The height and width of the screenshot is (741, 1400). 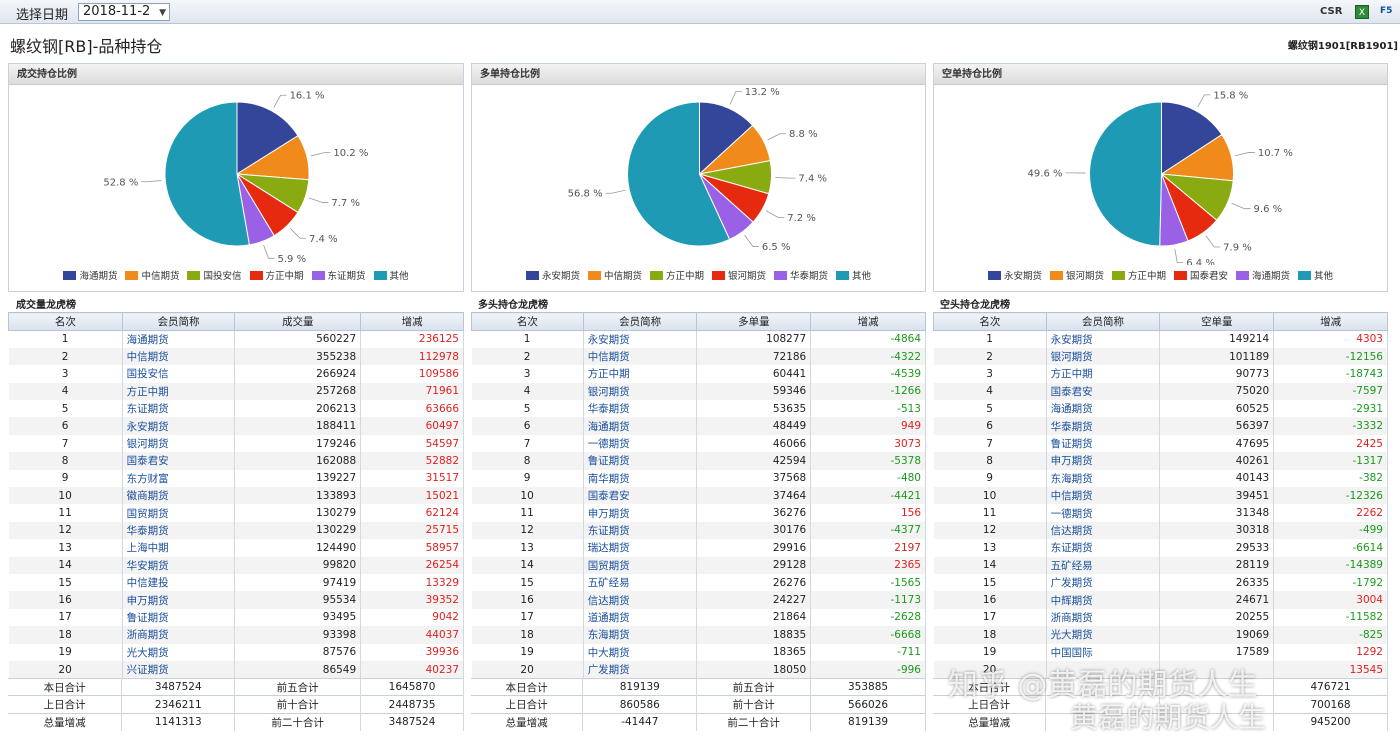 What do you see at coordinates (640, 478) in the screenshot?
I see `member-name-link: 南华期货` at bounding box center [640, 478].